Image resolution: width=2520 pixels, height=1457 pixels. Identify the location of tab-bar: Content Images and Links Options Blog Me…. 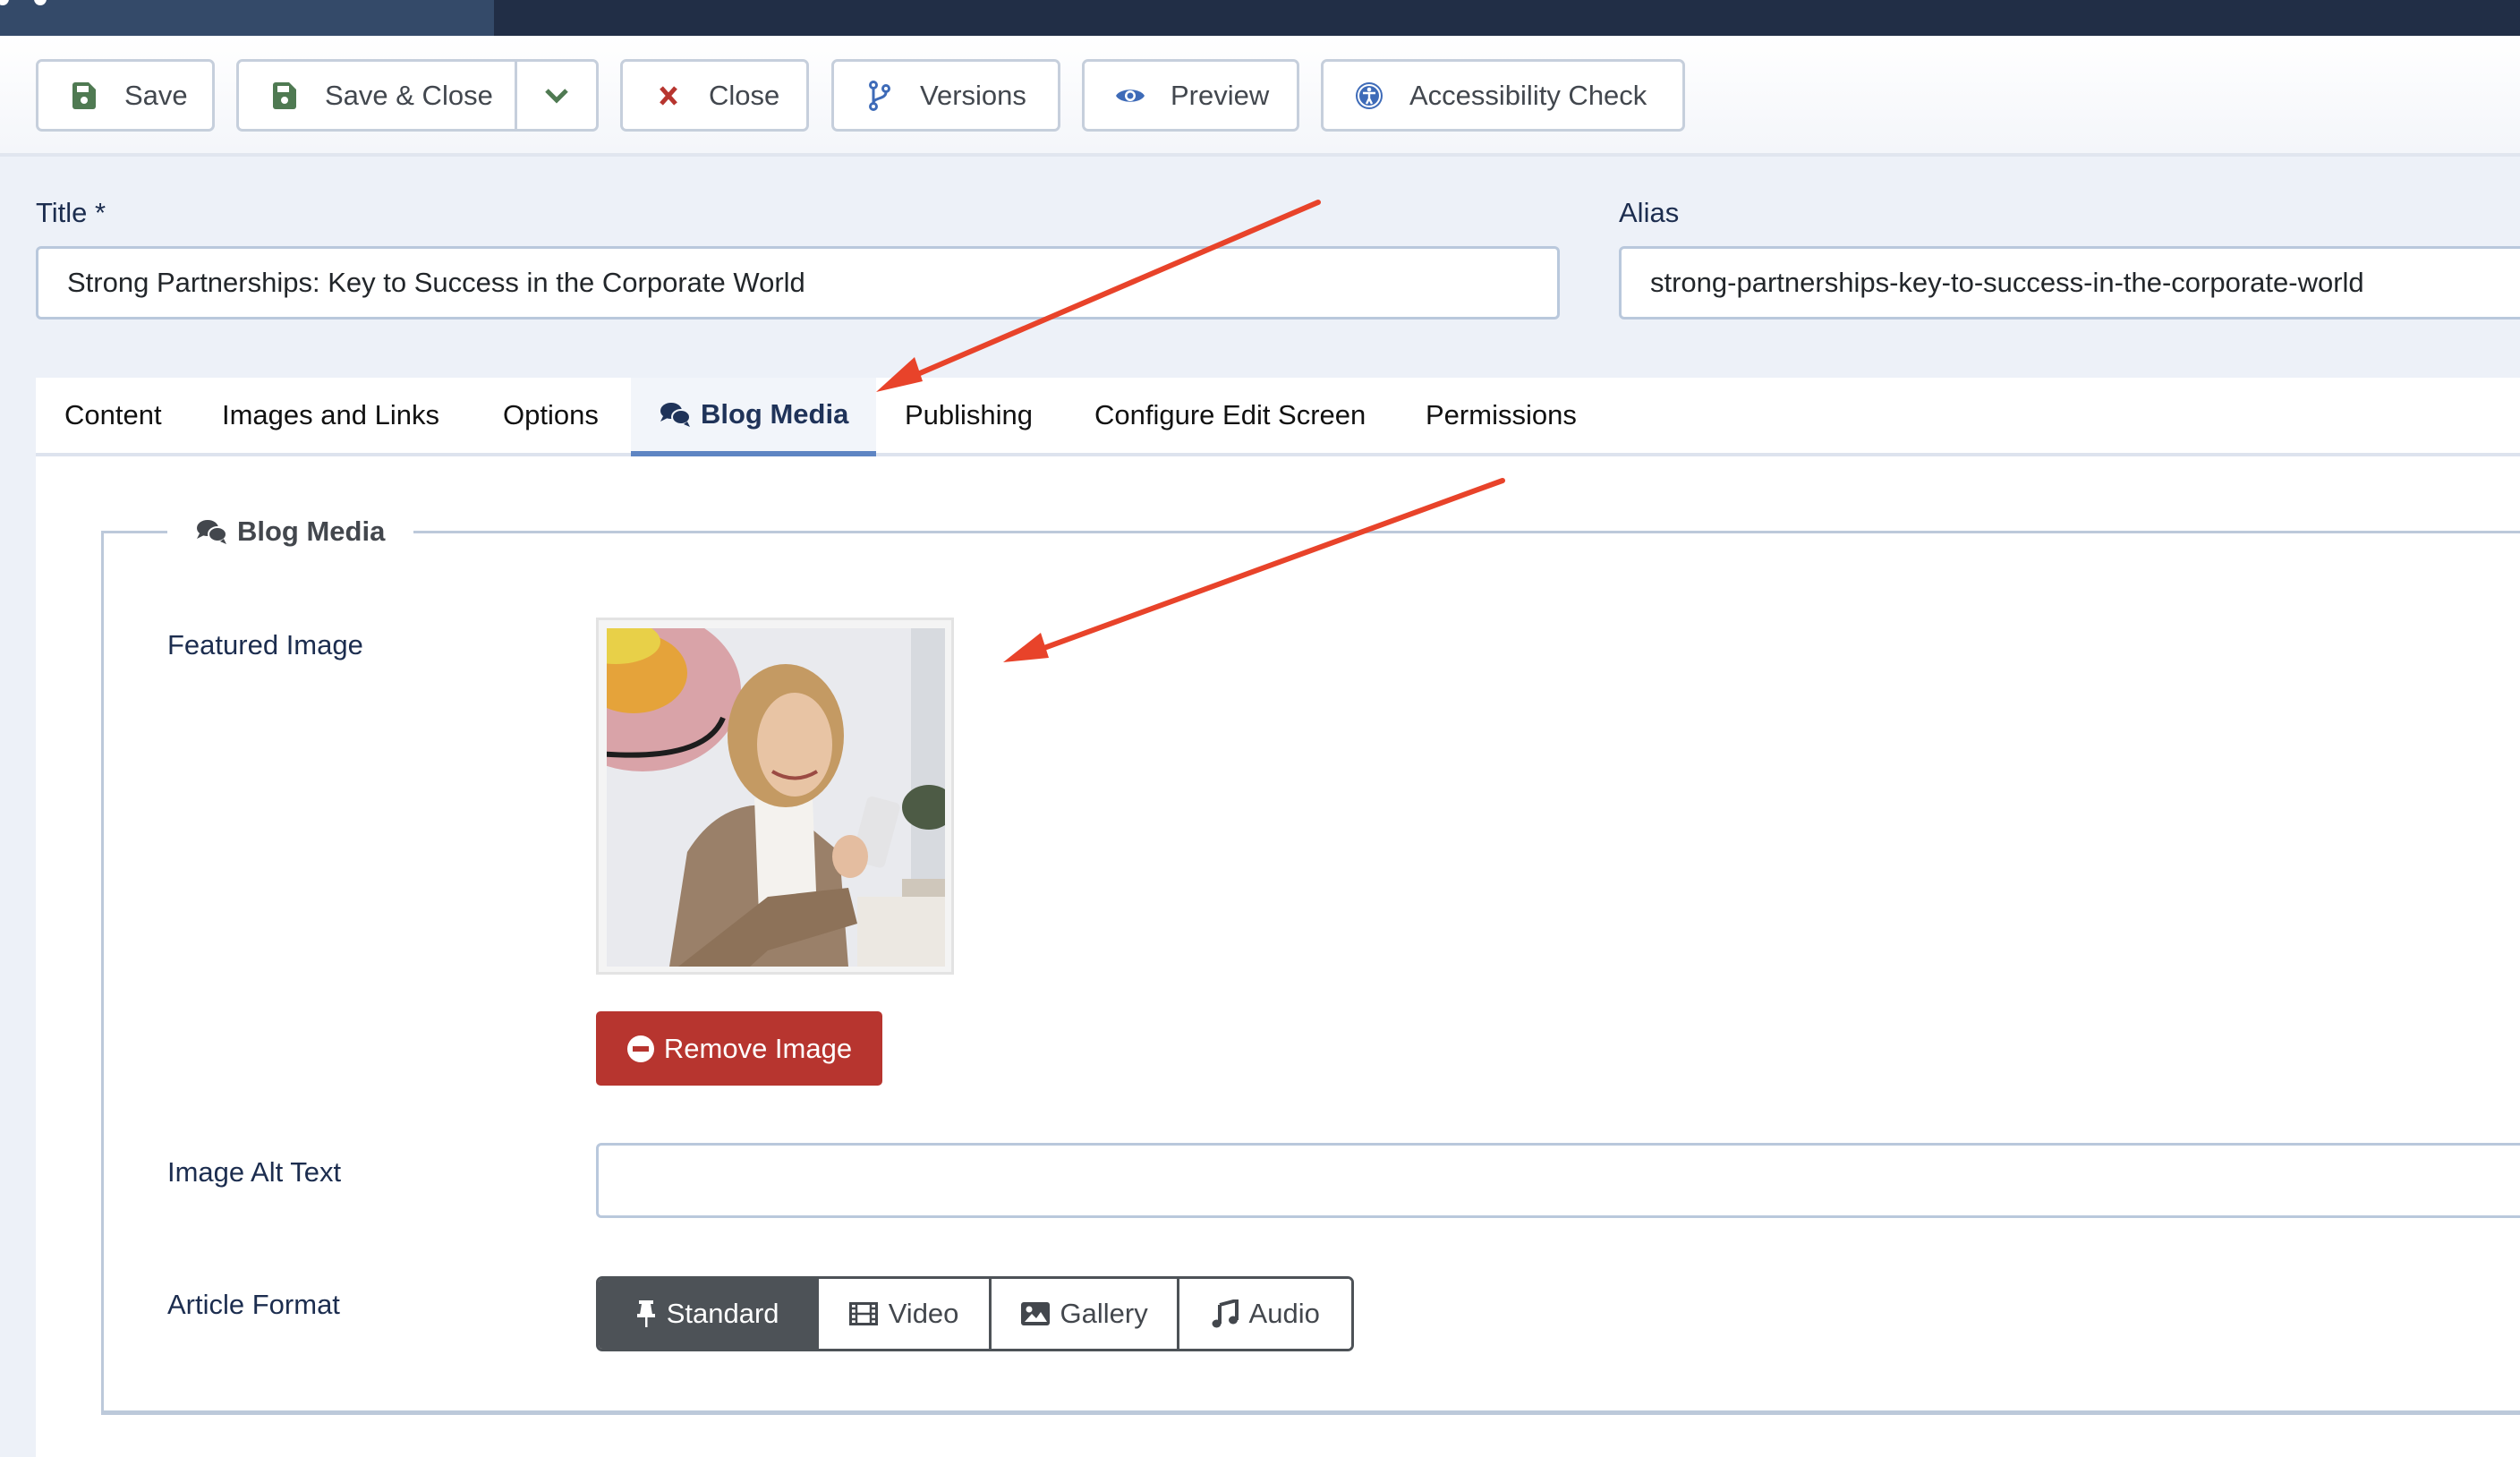
(1278, 417).